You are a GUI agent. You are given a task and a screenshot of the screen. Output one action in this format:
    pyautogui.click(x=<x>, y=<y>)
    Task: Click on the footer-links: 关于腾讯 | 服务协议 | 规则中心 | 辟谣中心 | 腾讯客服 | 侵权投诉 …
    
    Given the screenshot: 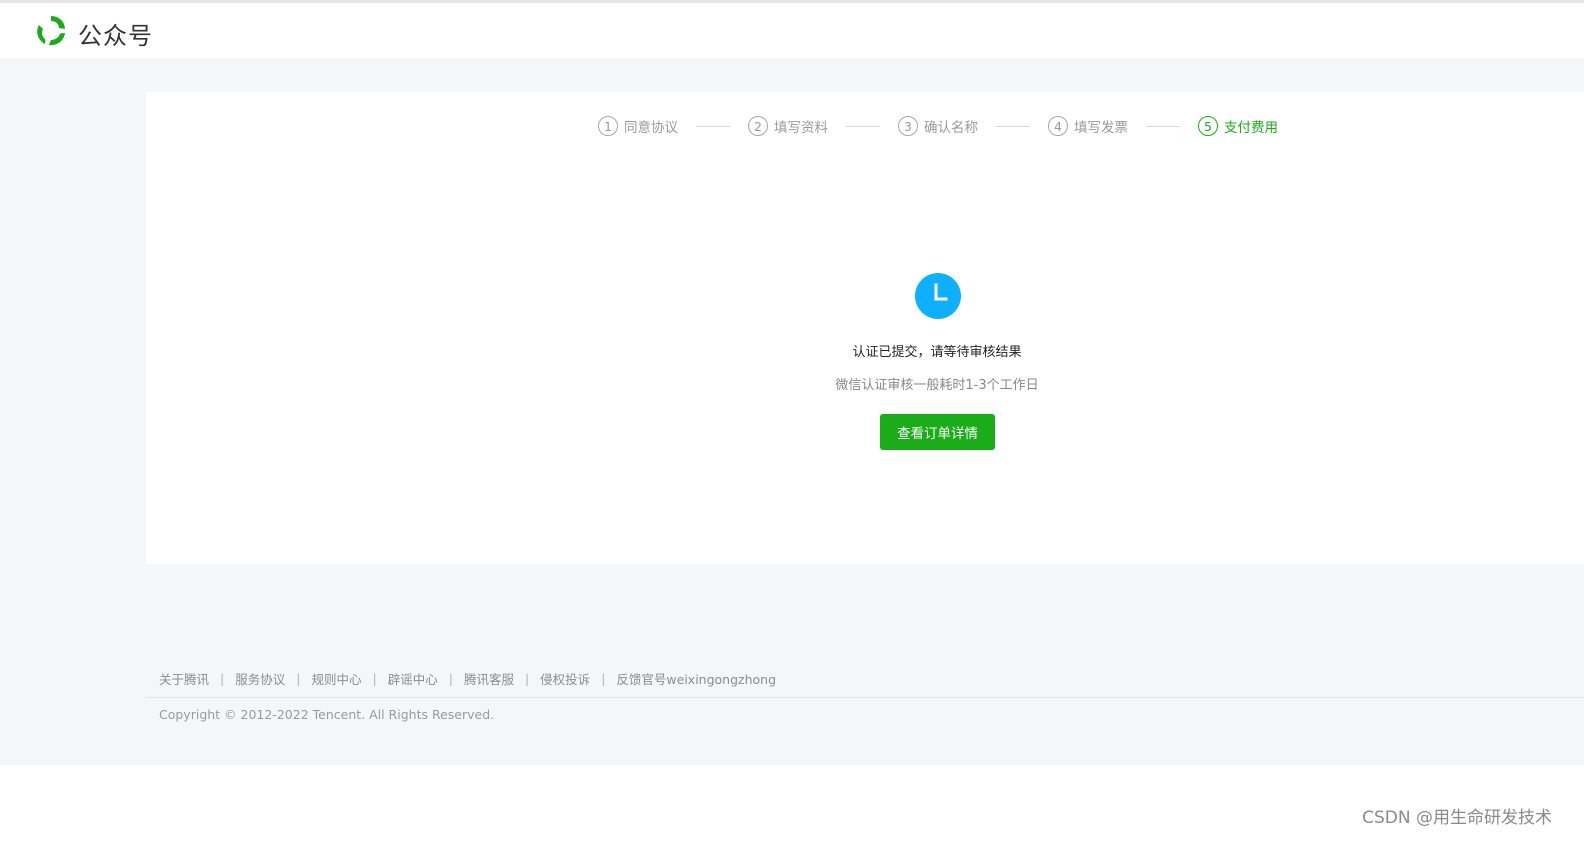 What is the action you would take?
    pyautogui.click(x=467, y=678)
    